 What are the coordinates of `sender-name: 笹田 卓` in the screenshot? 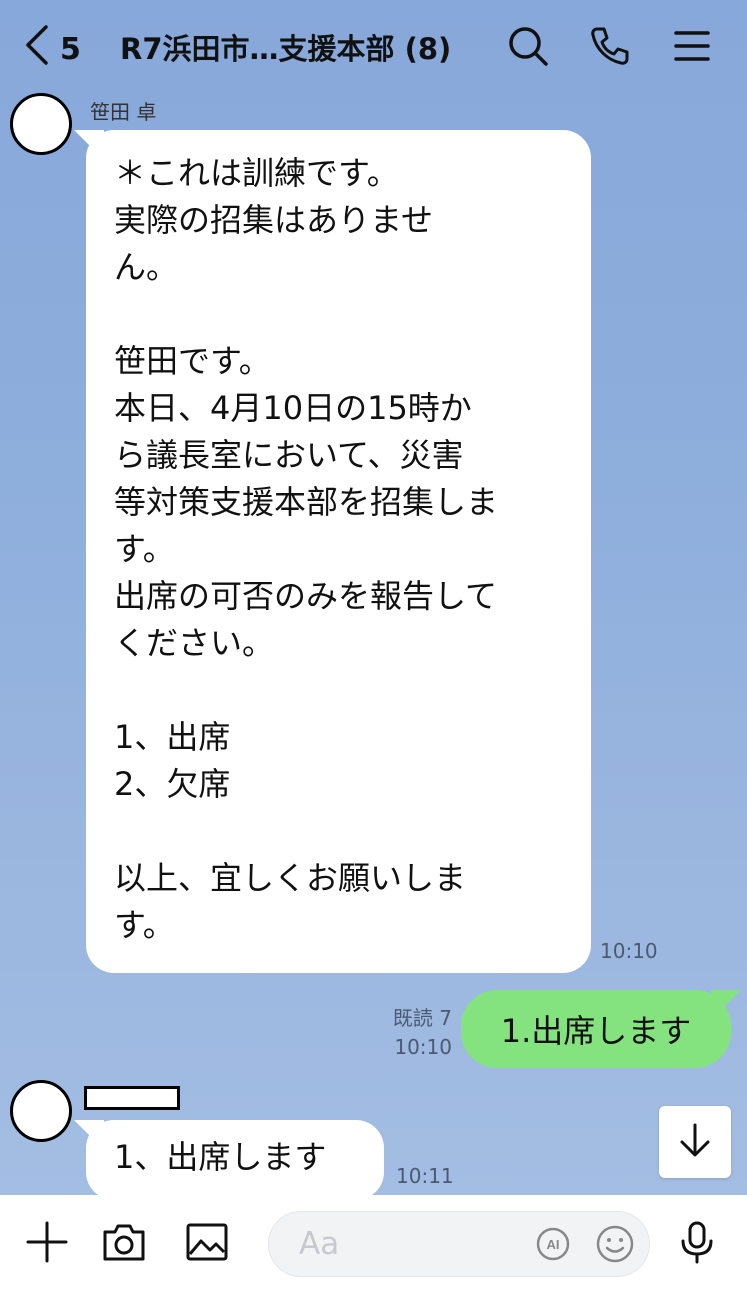 It's located at (123, 112).